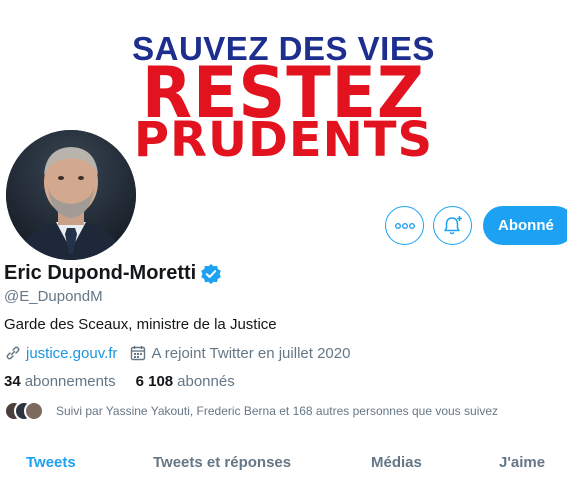 The image size is (567, 486). I want to click on username-handle: @E_DupondM, so click(53, 296).